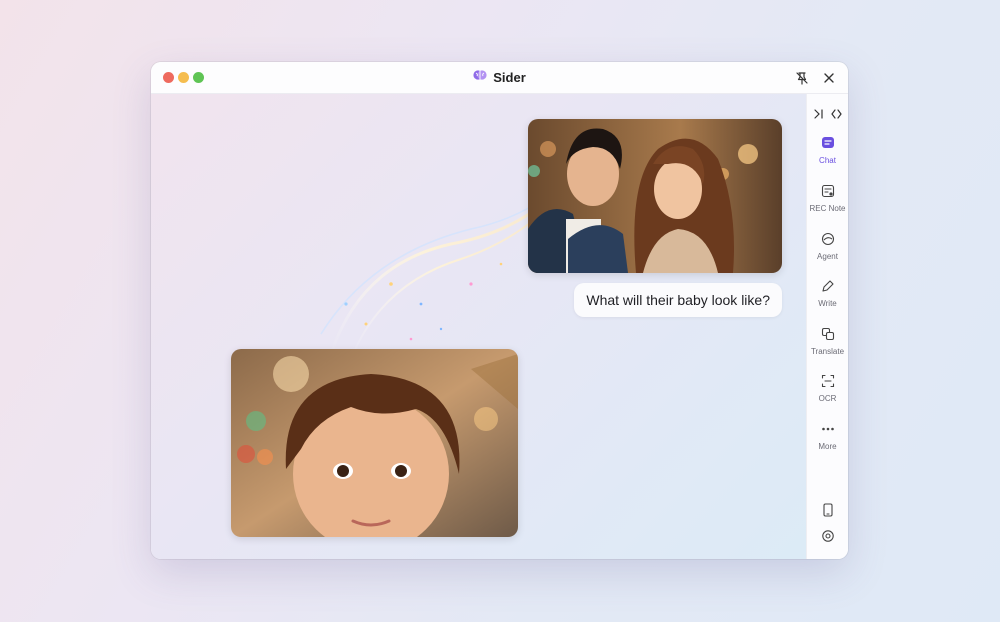  I want to click on sidebar-label-translate: Translate, so click(827, 351).